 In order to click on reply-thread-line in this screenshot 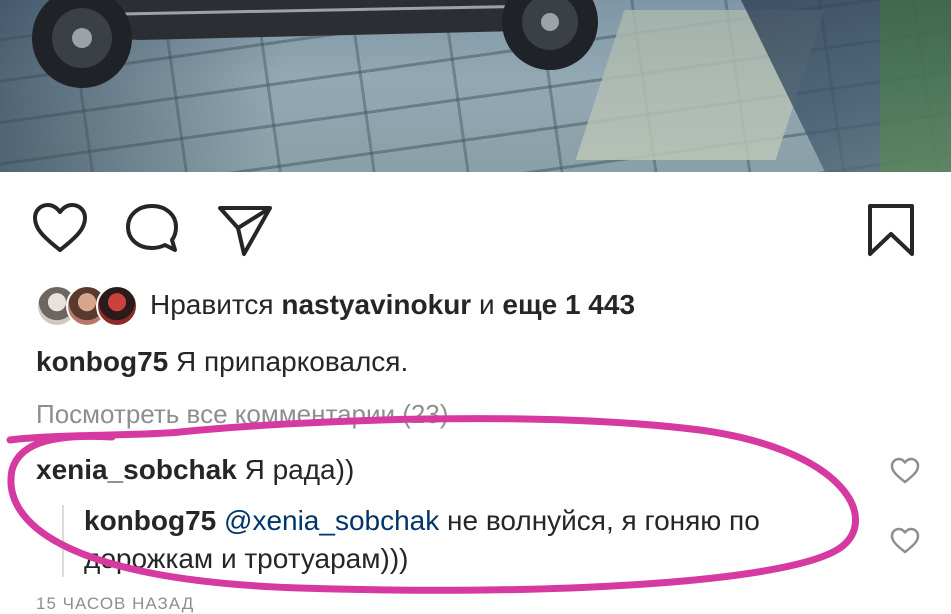, I will do `click(63, 541)`.